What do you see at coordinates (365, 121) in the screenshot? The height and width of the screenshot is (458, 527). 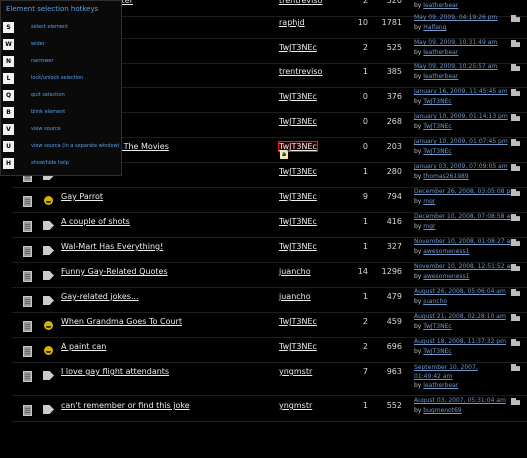 I see `reply-count: 0` at bounding box center [365, 121].